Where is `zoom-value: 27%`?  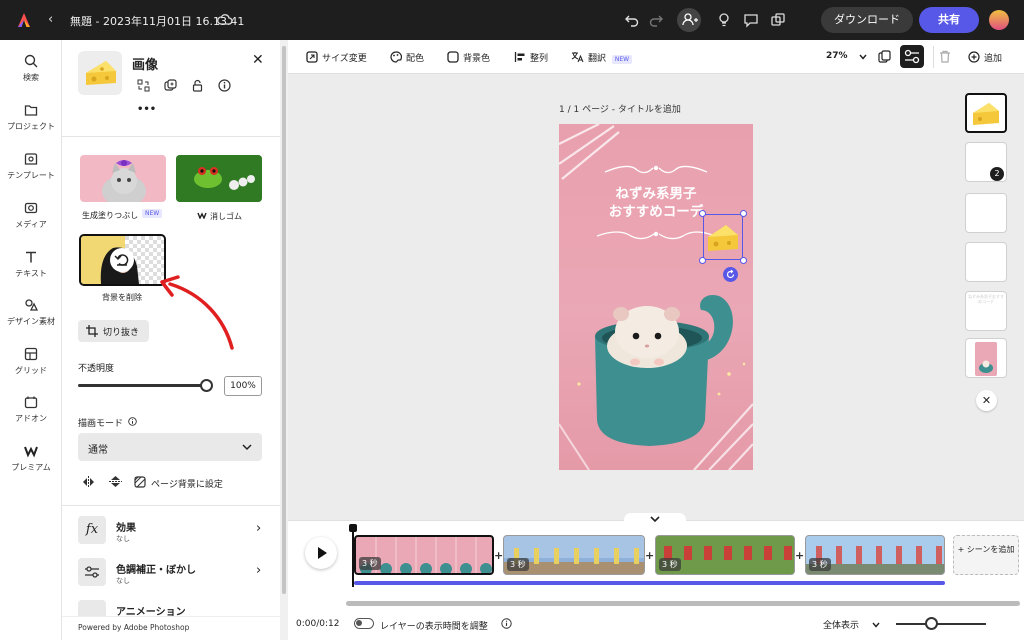 zoom-value: 27% is located at coordinates (837, 56).